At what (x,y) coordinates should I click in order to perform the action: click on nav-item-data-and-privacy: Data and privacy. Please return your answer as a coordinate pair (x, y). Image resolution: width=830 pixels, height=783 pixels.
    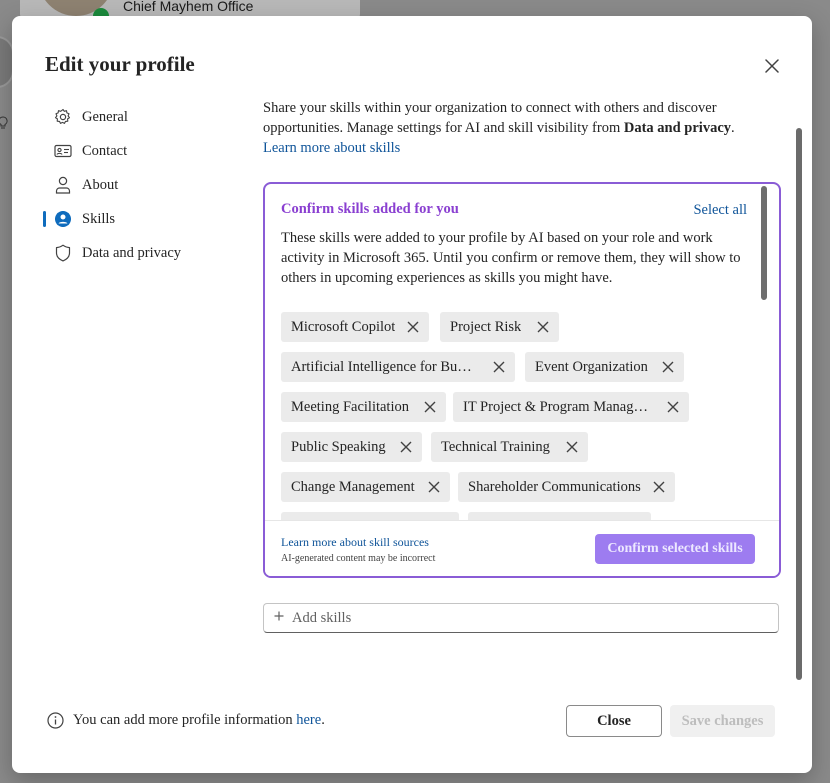
    Looking at the image, I should click on (137, 253).